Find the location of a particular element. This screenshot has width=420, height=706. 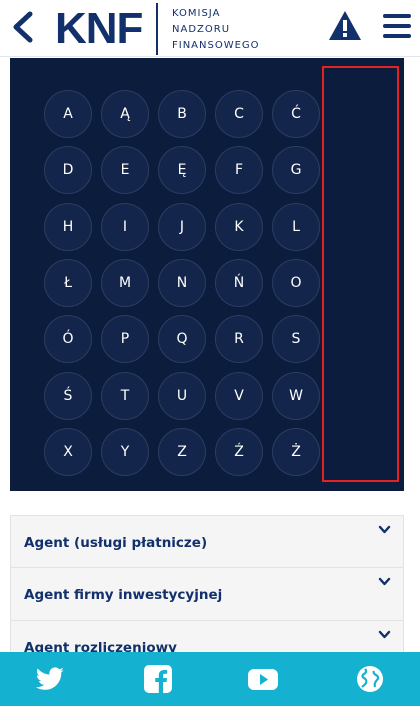

header: KNF KOMISJA NADZORU FINANSOWEGO is located at coordinates (210, 28).